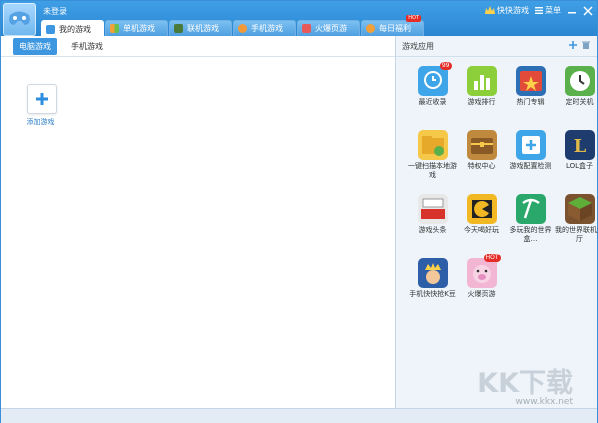  I want to click on add-game-tile, so click(42, 99).